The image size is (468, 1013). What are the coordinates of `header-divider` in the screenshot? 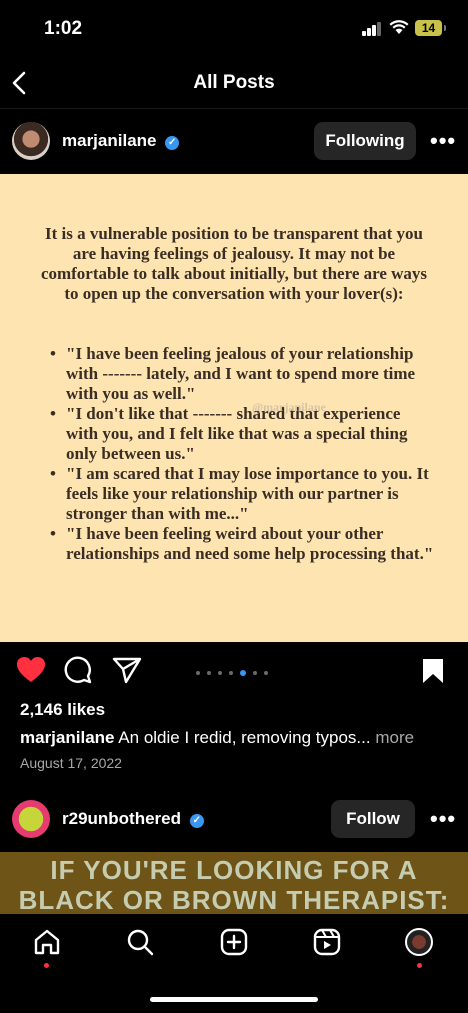 It's located at (234, 108).